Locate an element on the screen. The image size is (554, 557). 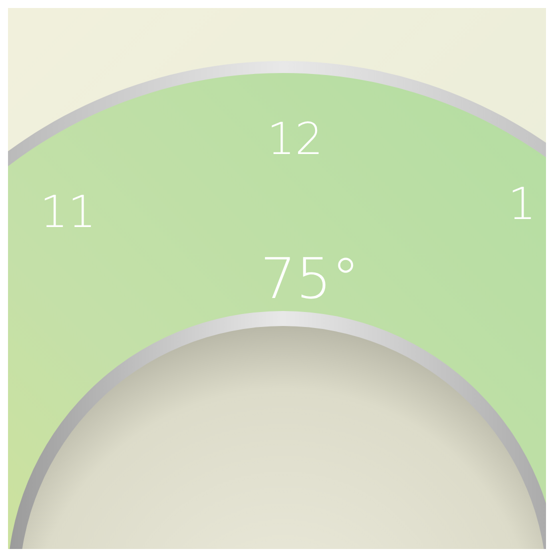
temperature-reading: 75° is located at coordinates (310, 280).